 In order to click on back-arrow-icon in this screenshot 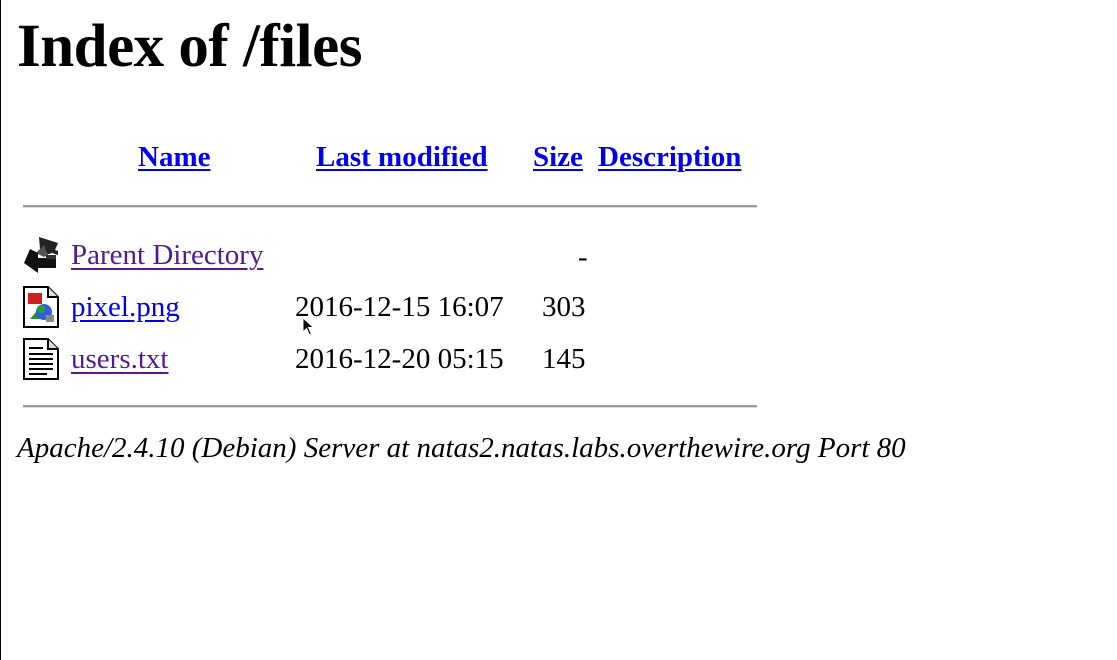, I will do `click(42, 257)`.